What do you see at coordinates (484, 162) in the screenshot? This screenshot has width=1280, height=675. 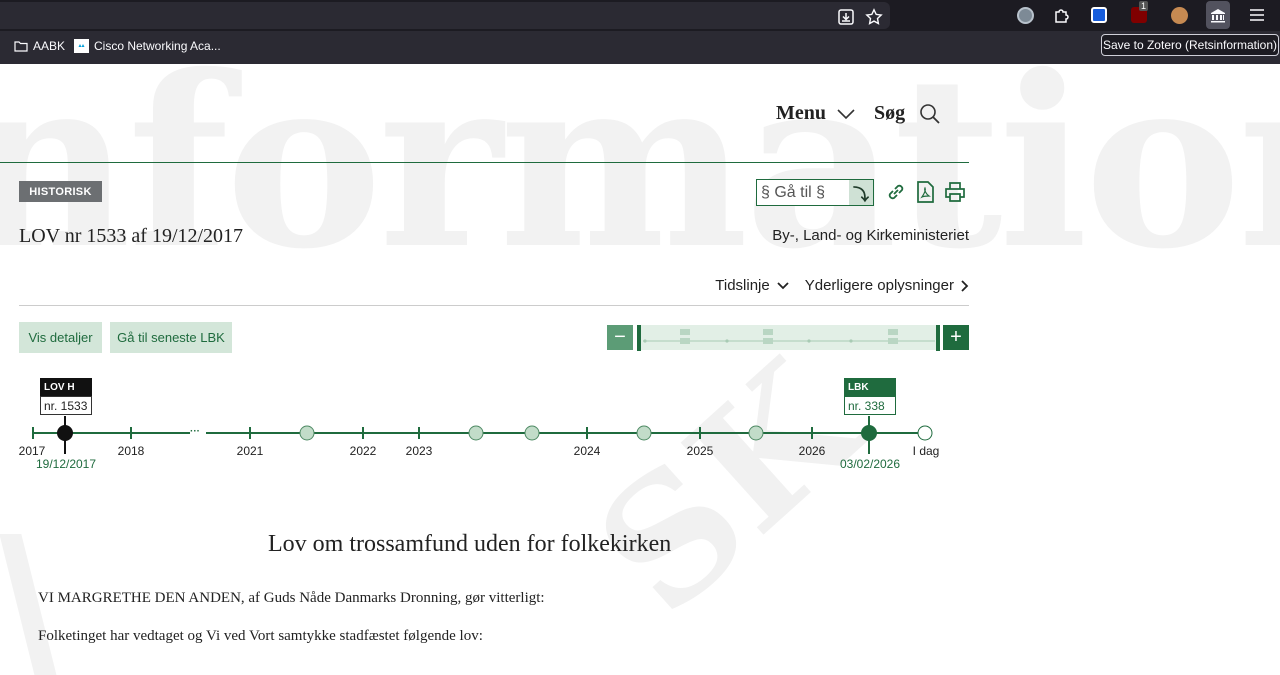 I see `nav-divider` at bounding box center [484, 162].